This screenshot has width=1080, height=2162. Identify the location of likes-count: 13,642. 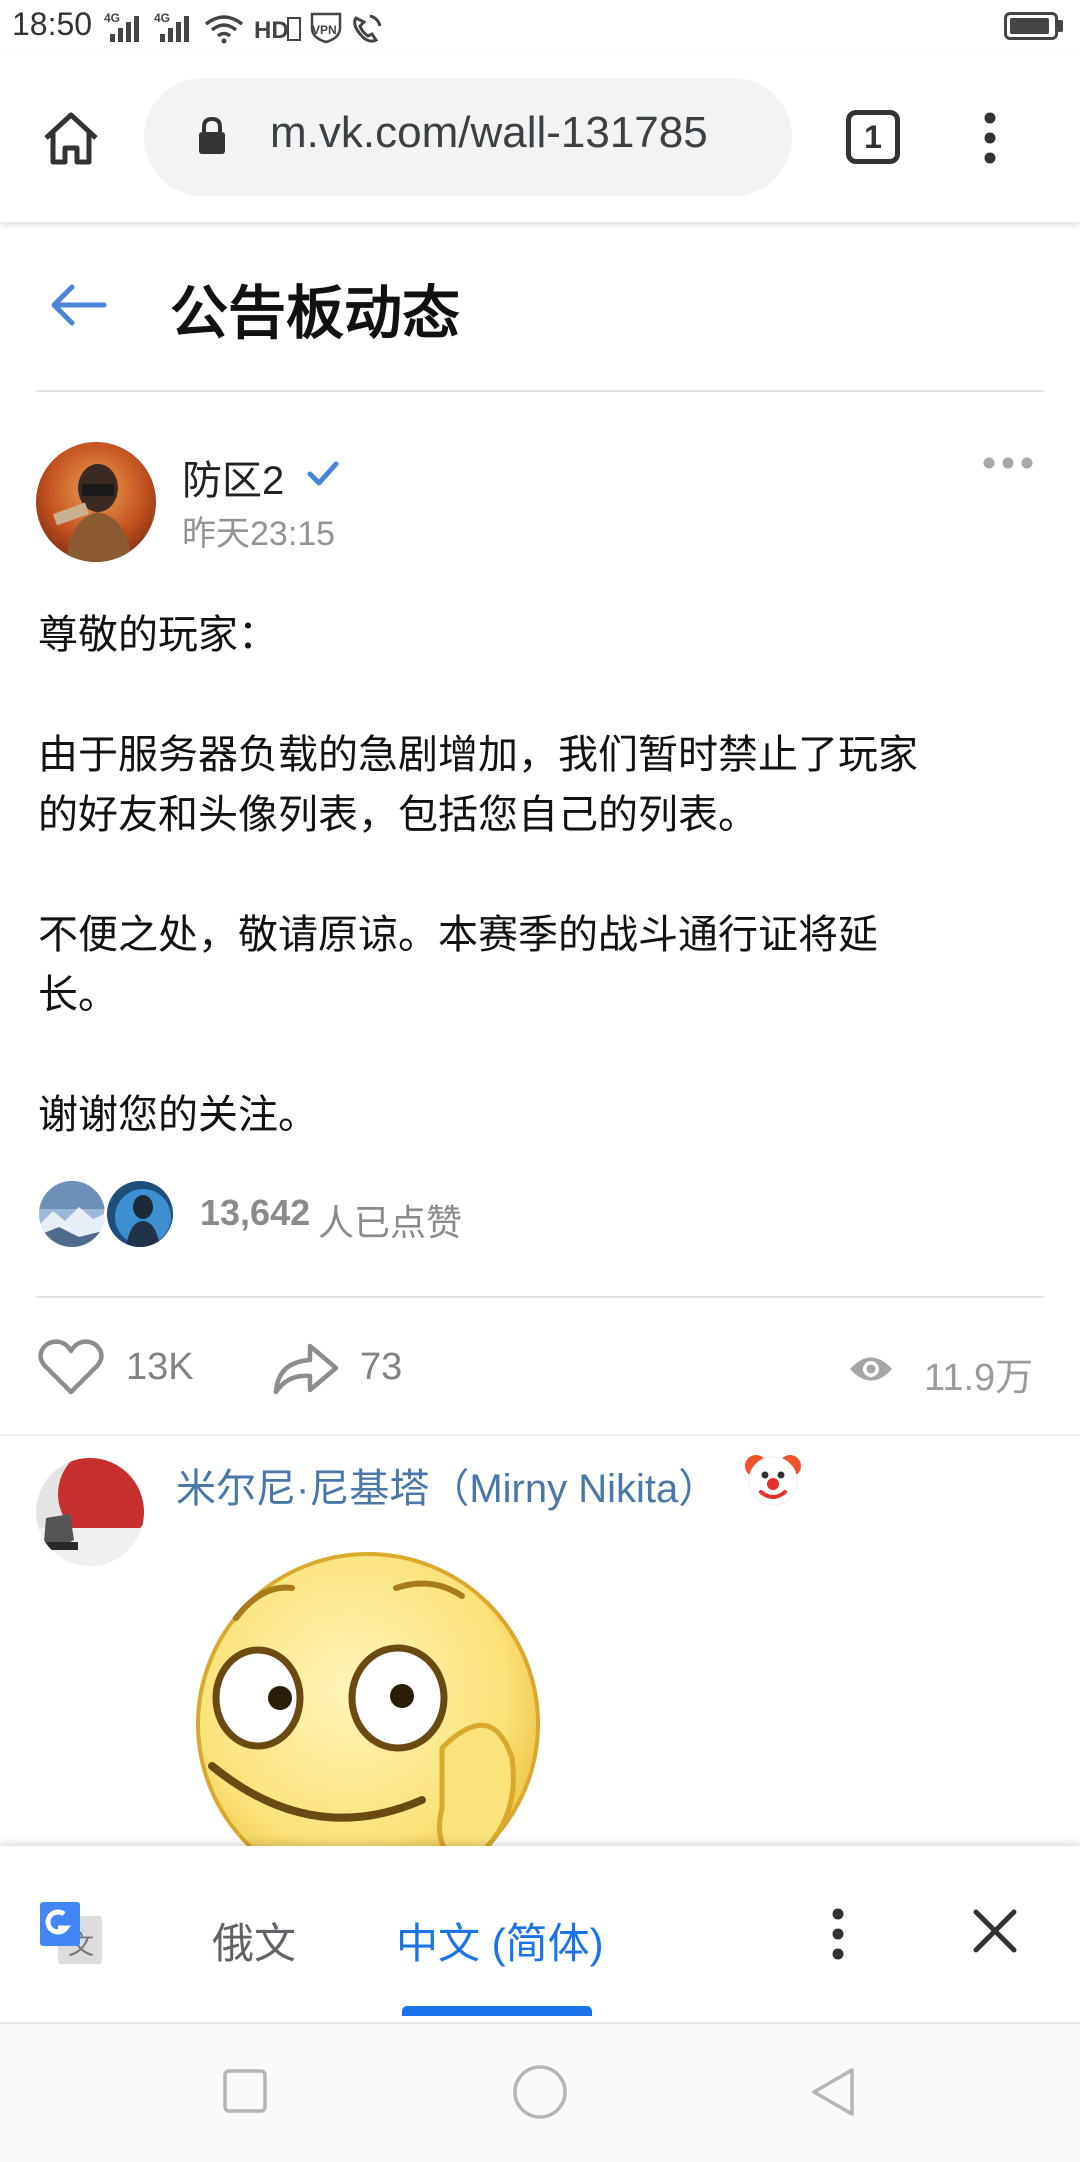
(255, 1213).